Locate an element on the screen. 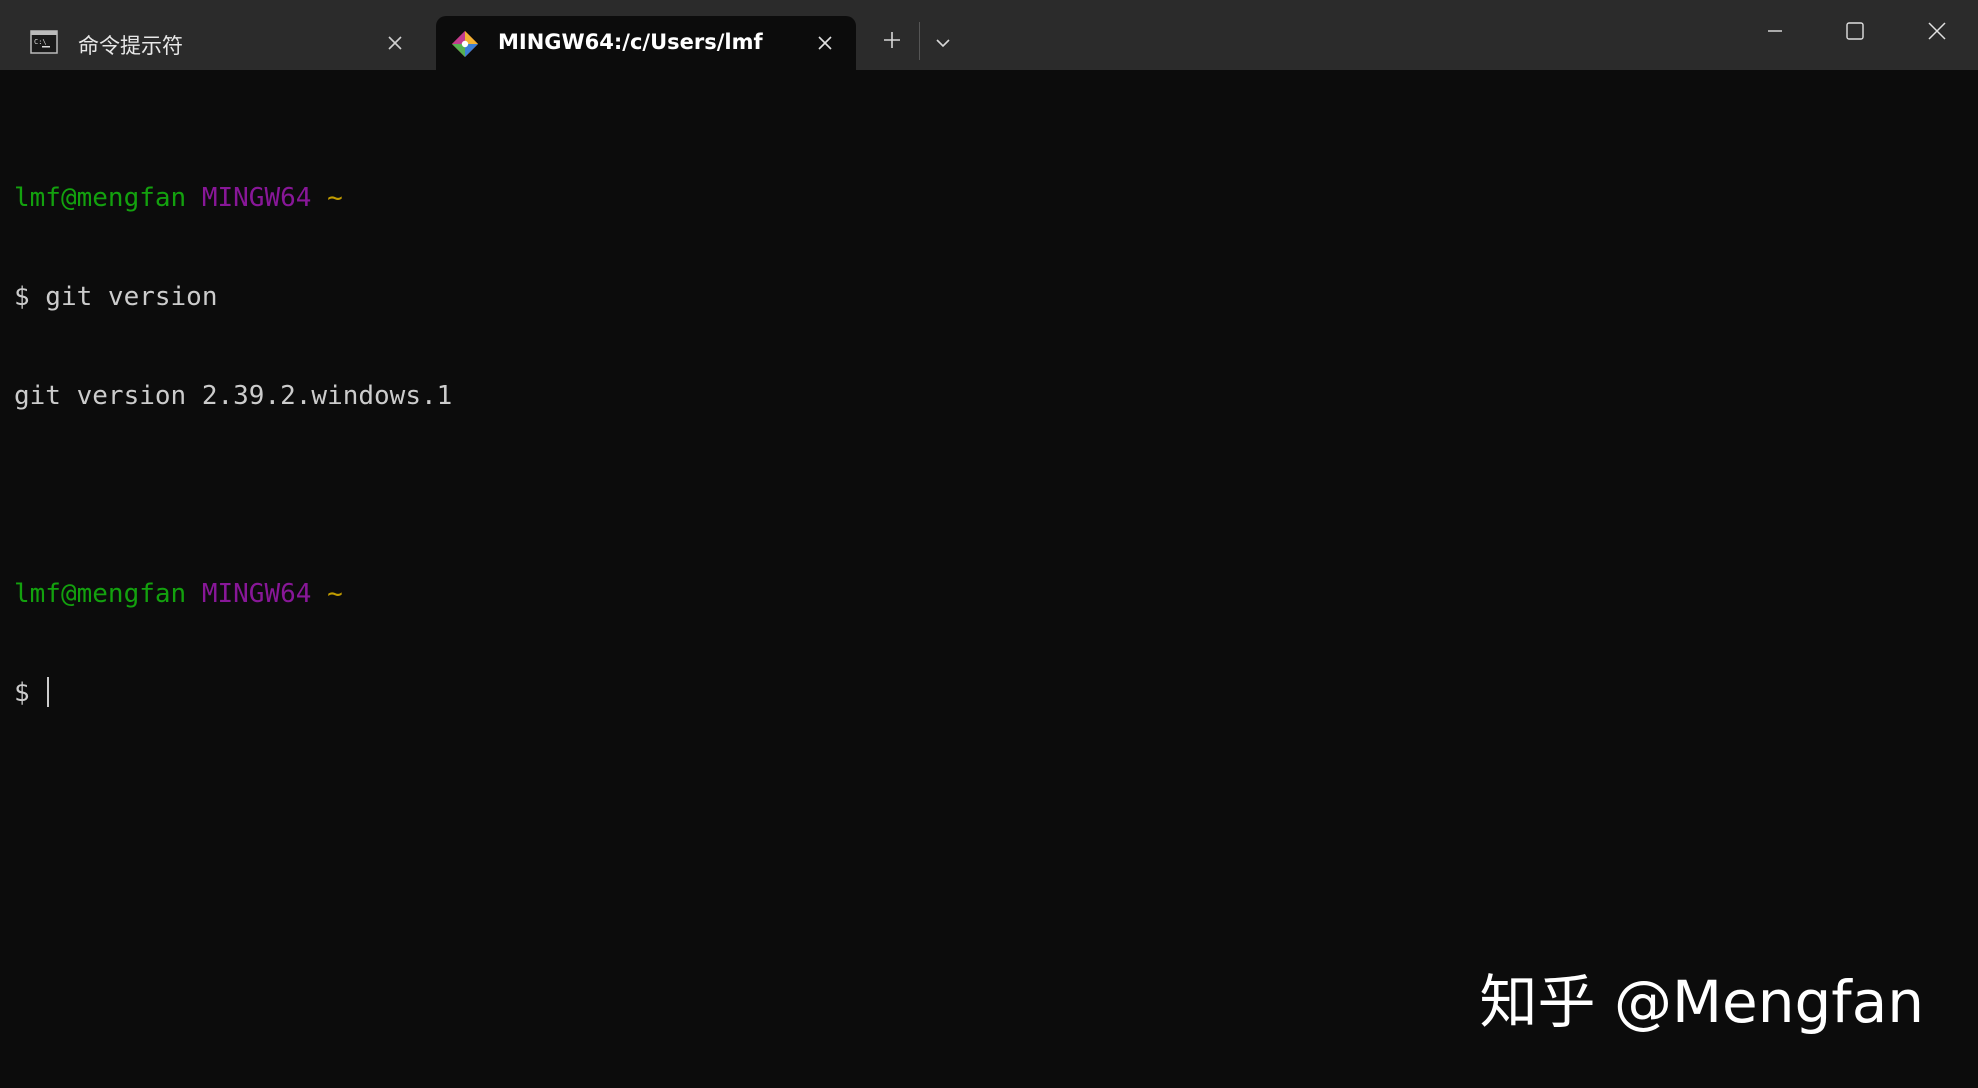  command-line: $ git version is located at coordinates (116, 297).